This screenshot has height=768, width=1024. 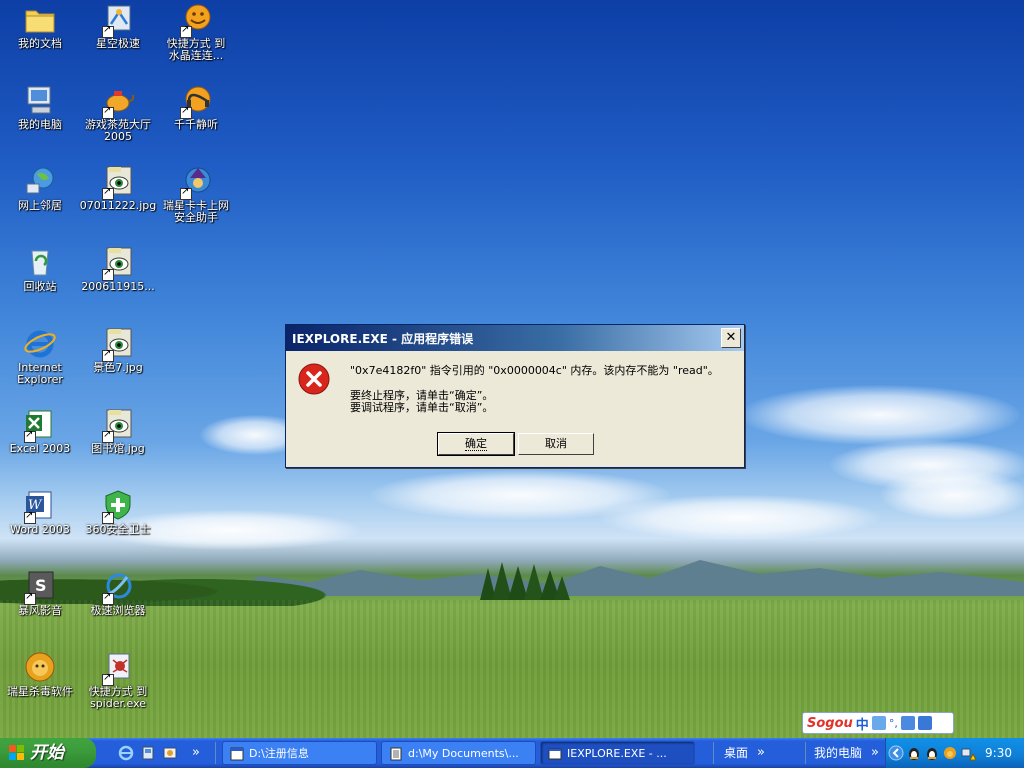 What do you see at coordinates (40, 667) in the screenshot?
I see `lion-icon` at bounding box center [40, 667].